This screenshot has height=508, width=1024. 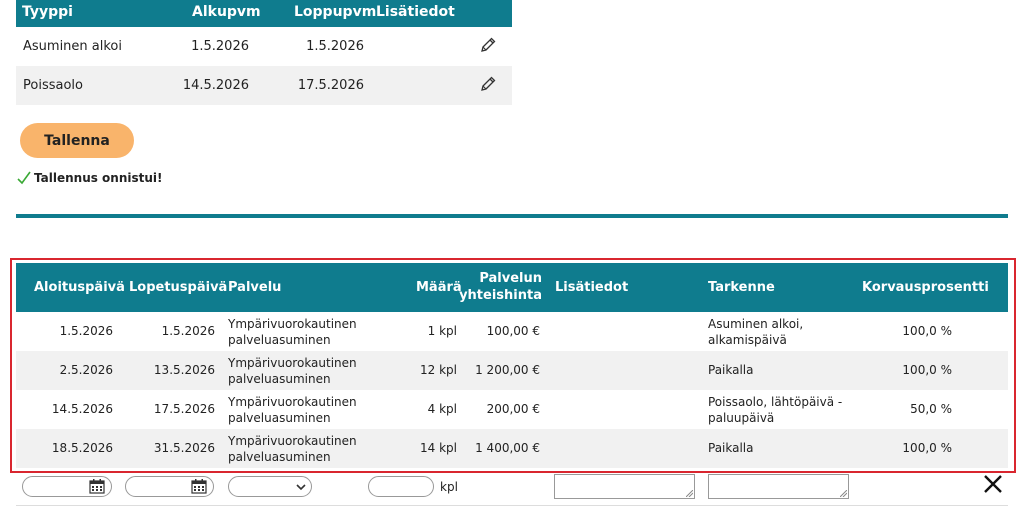 I want to click on header-yhteishinta-line1: Palvelun, so click(x=510, y=278).